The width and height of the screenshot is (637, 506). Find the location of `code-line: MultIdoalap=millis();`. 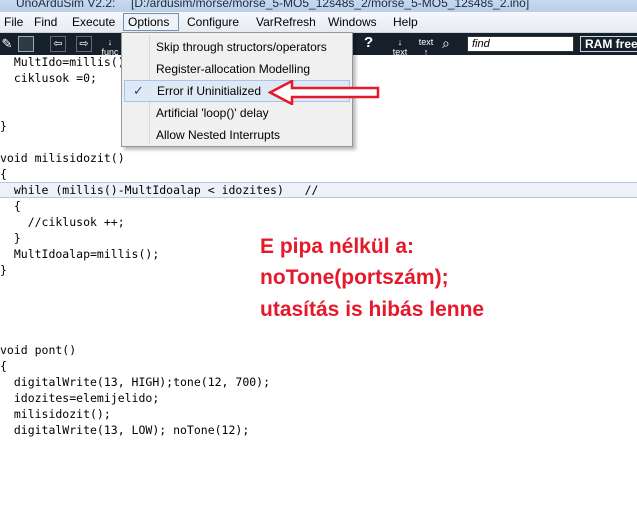

code-line: MultIdoalap=millis(); is located at coordinates (80, 254).